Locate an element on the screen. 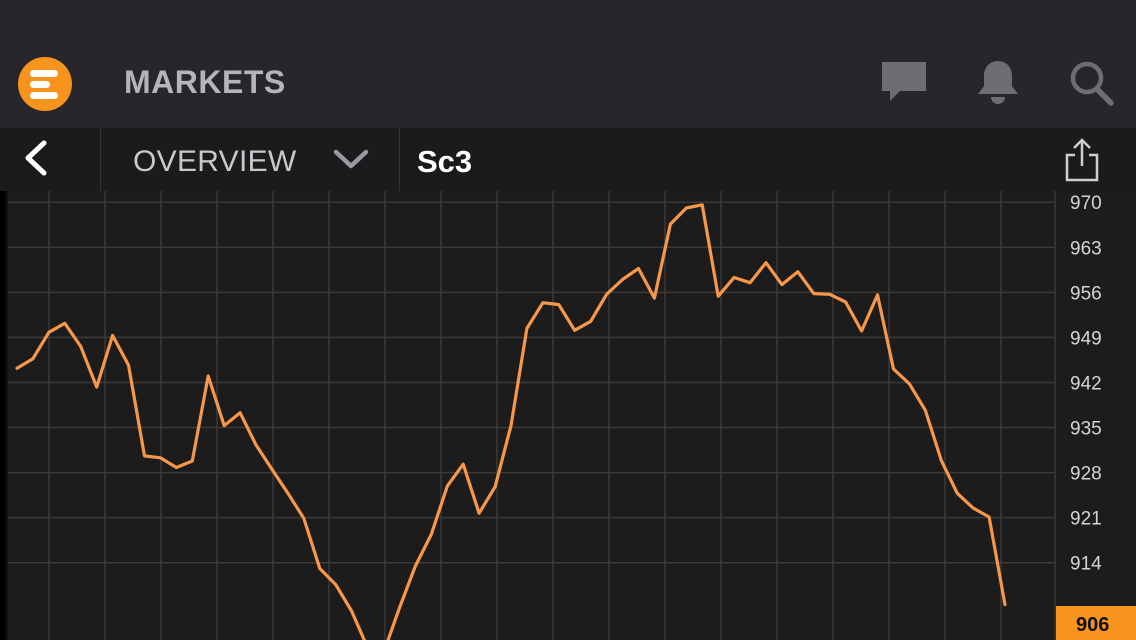 The width and height of the screenshot is (1136, 640). notifications-button is located at coordinates (998, 84).